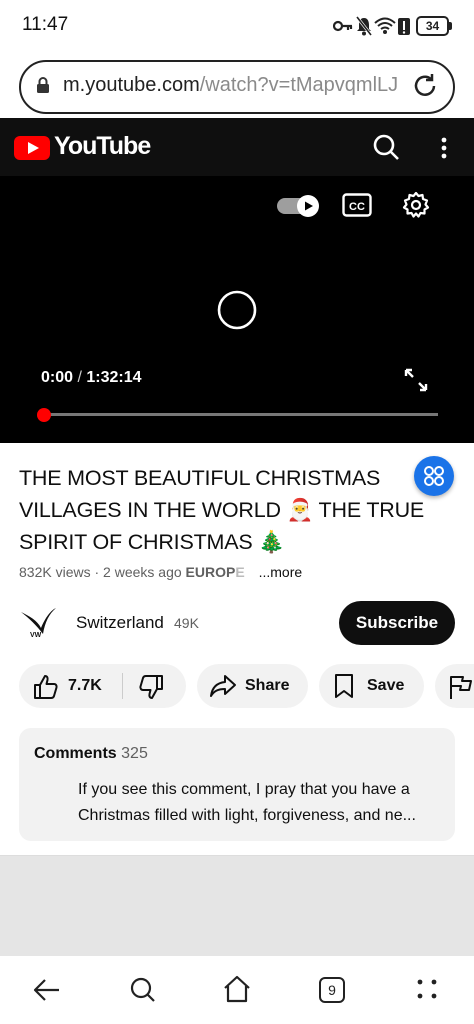 The height and width of the screenshot is (1024, 474). What do you see at coordinates (416, 205) in the screenshot?
I see `settings-gear-icon` at bounding box center [416, 205].